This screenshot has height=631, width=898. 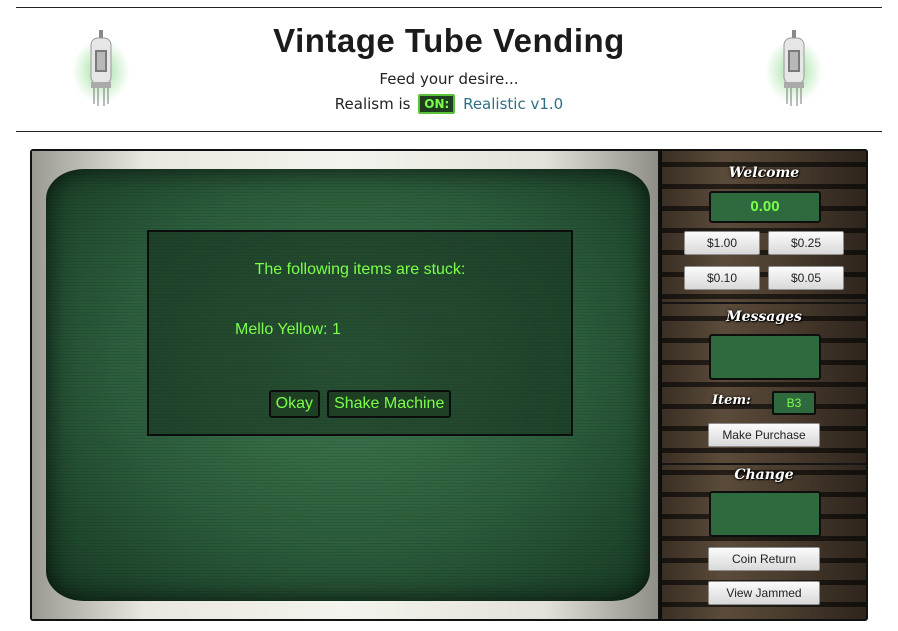 What do you see at coordinates (294, 404) in the screenshot?
I see `okay-button: Okay` at bounding box center [294, 404].